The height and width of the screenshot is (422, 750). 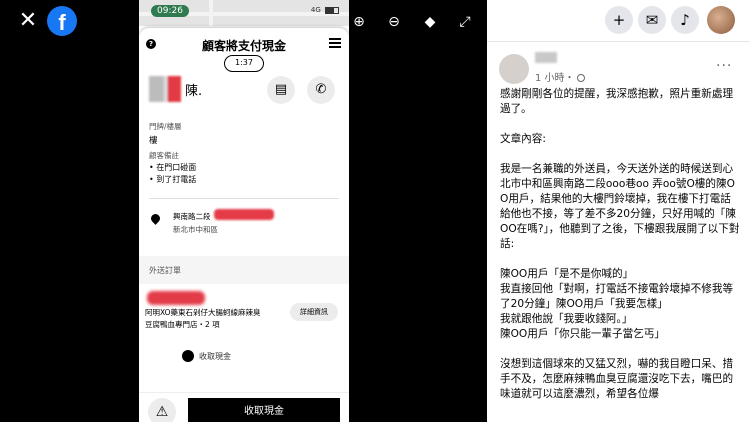 What do you see at coordinates (465, 22) in the screenshot?
I see `expand-icon: ⤢` at bounding box center [465, 22].